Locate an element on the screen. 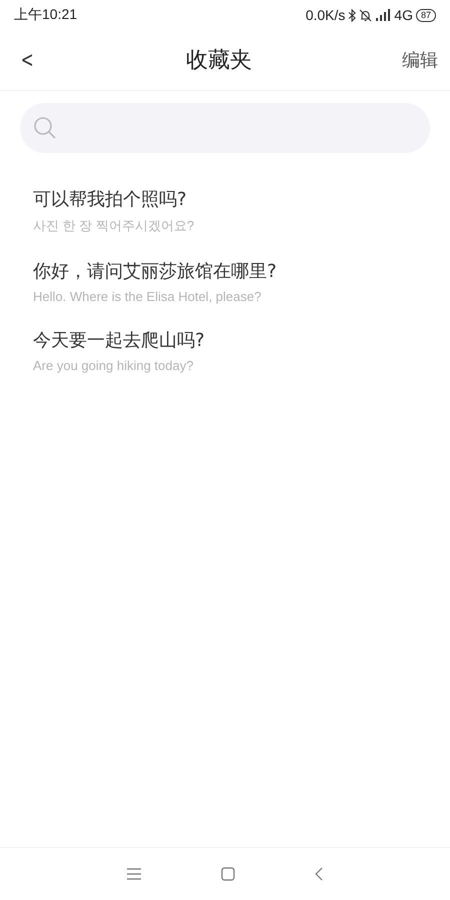  page-title: 收藏夹 is located at coordinates (219, 61).